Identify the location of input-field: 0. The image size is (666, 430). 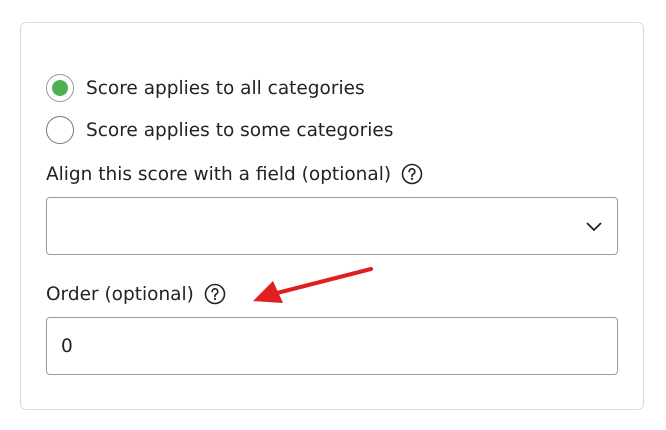
(332, 346).